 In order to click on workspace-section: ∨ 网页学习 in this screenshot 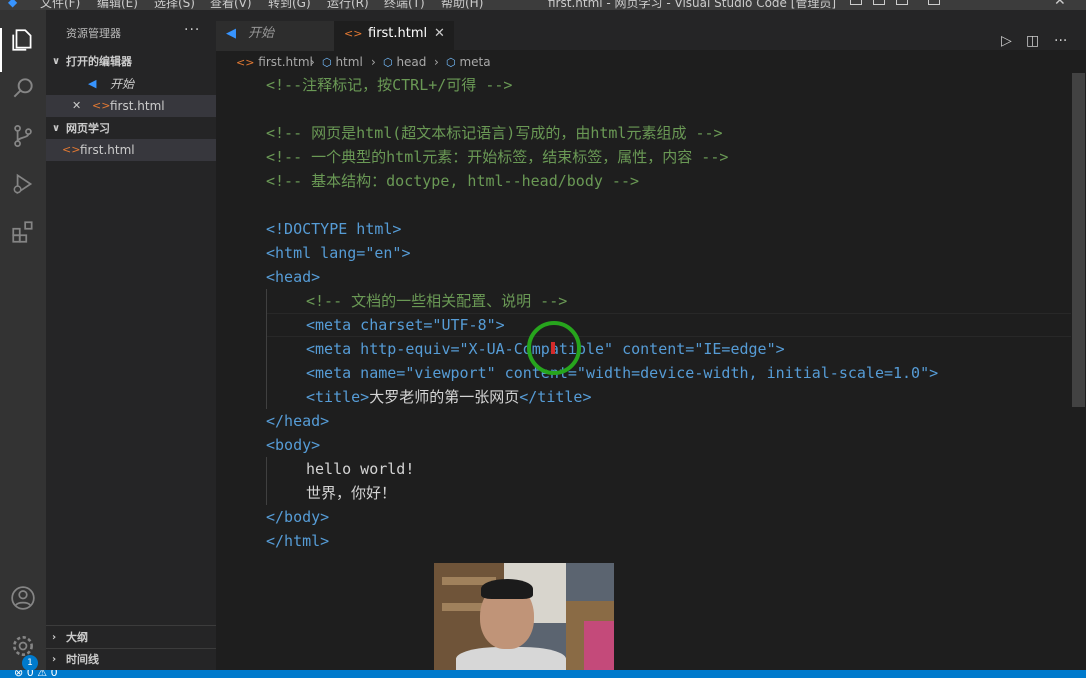, I will do `click(131, 129)`.